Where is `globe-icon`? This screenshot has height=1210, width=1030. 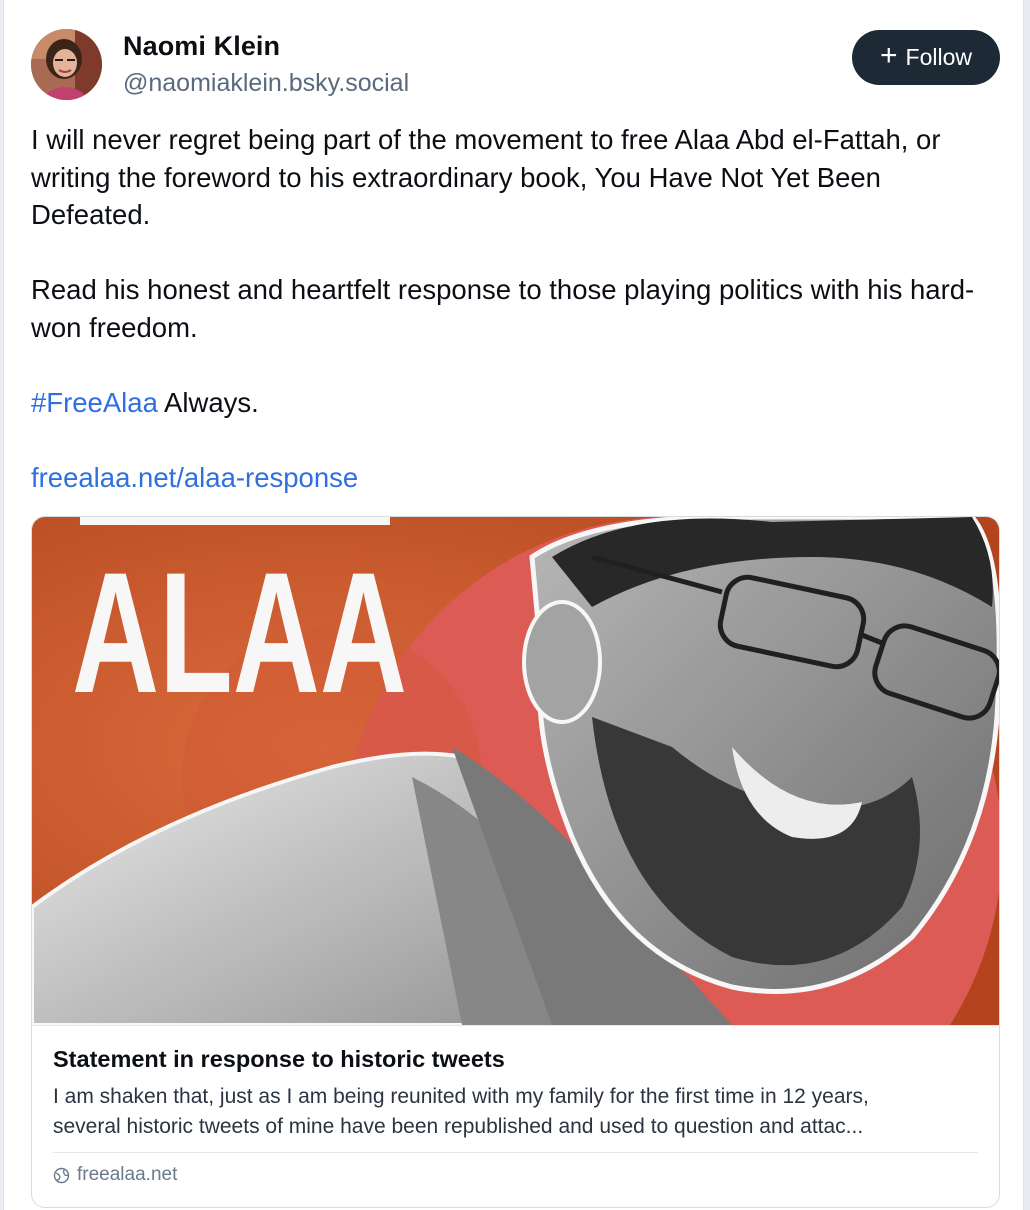 globe-icon is located at coordinates (61, 1175).